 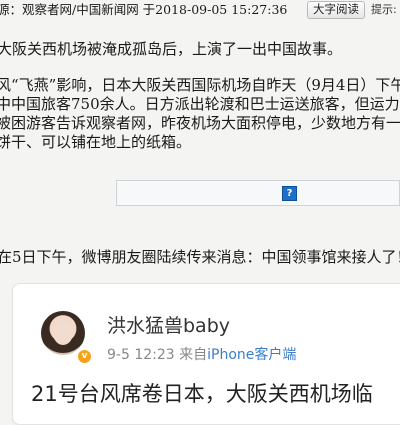 I want to click on avatar, so click(x=63, y=333).